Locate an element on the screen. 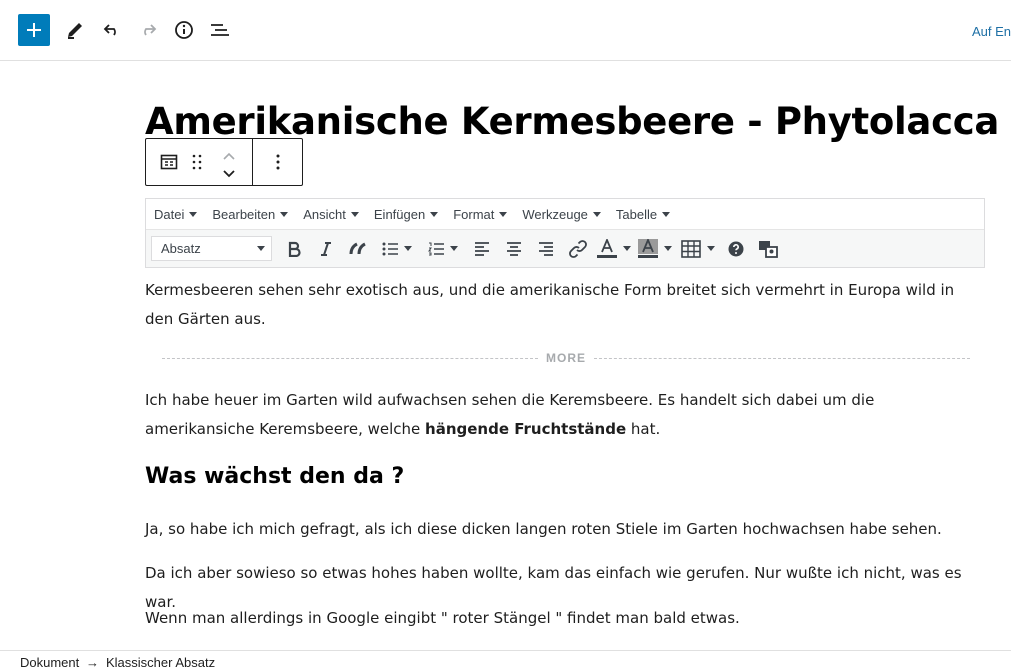 This screenshot has width=1011, height=672. link-button is located at coordinates (578, 249).